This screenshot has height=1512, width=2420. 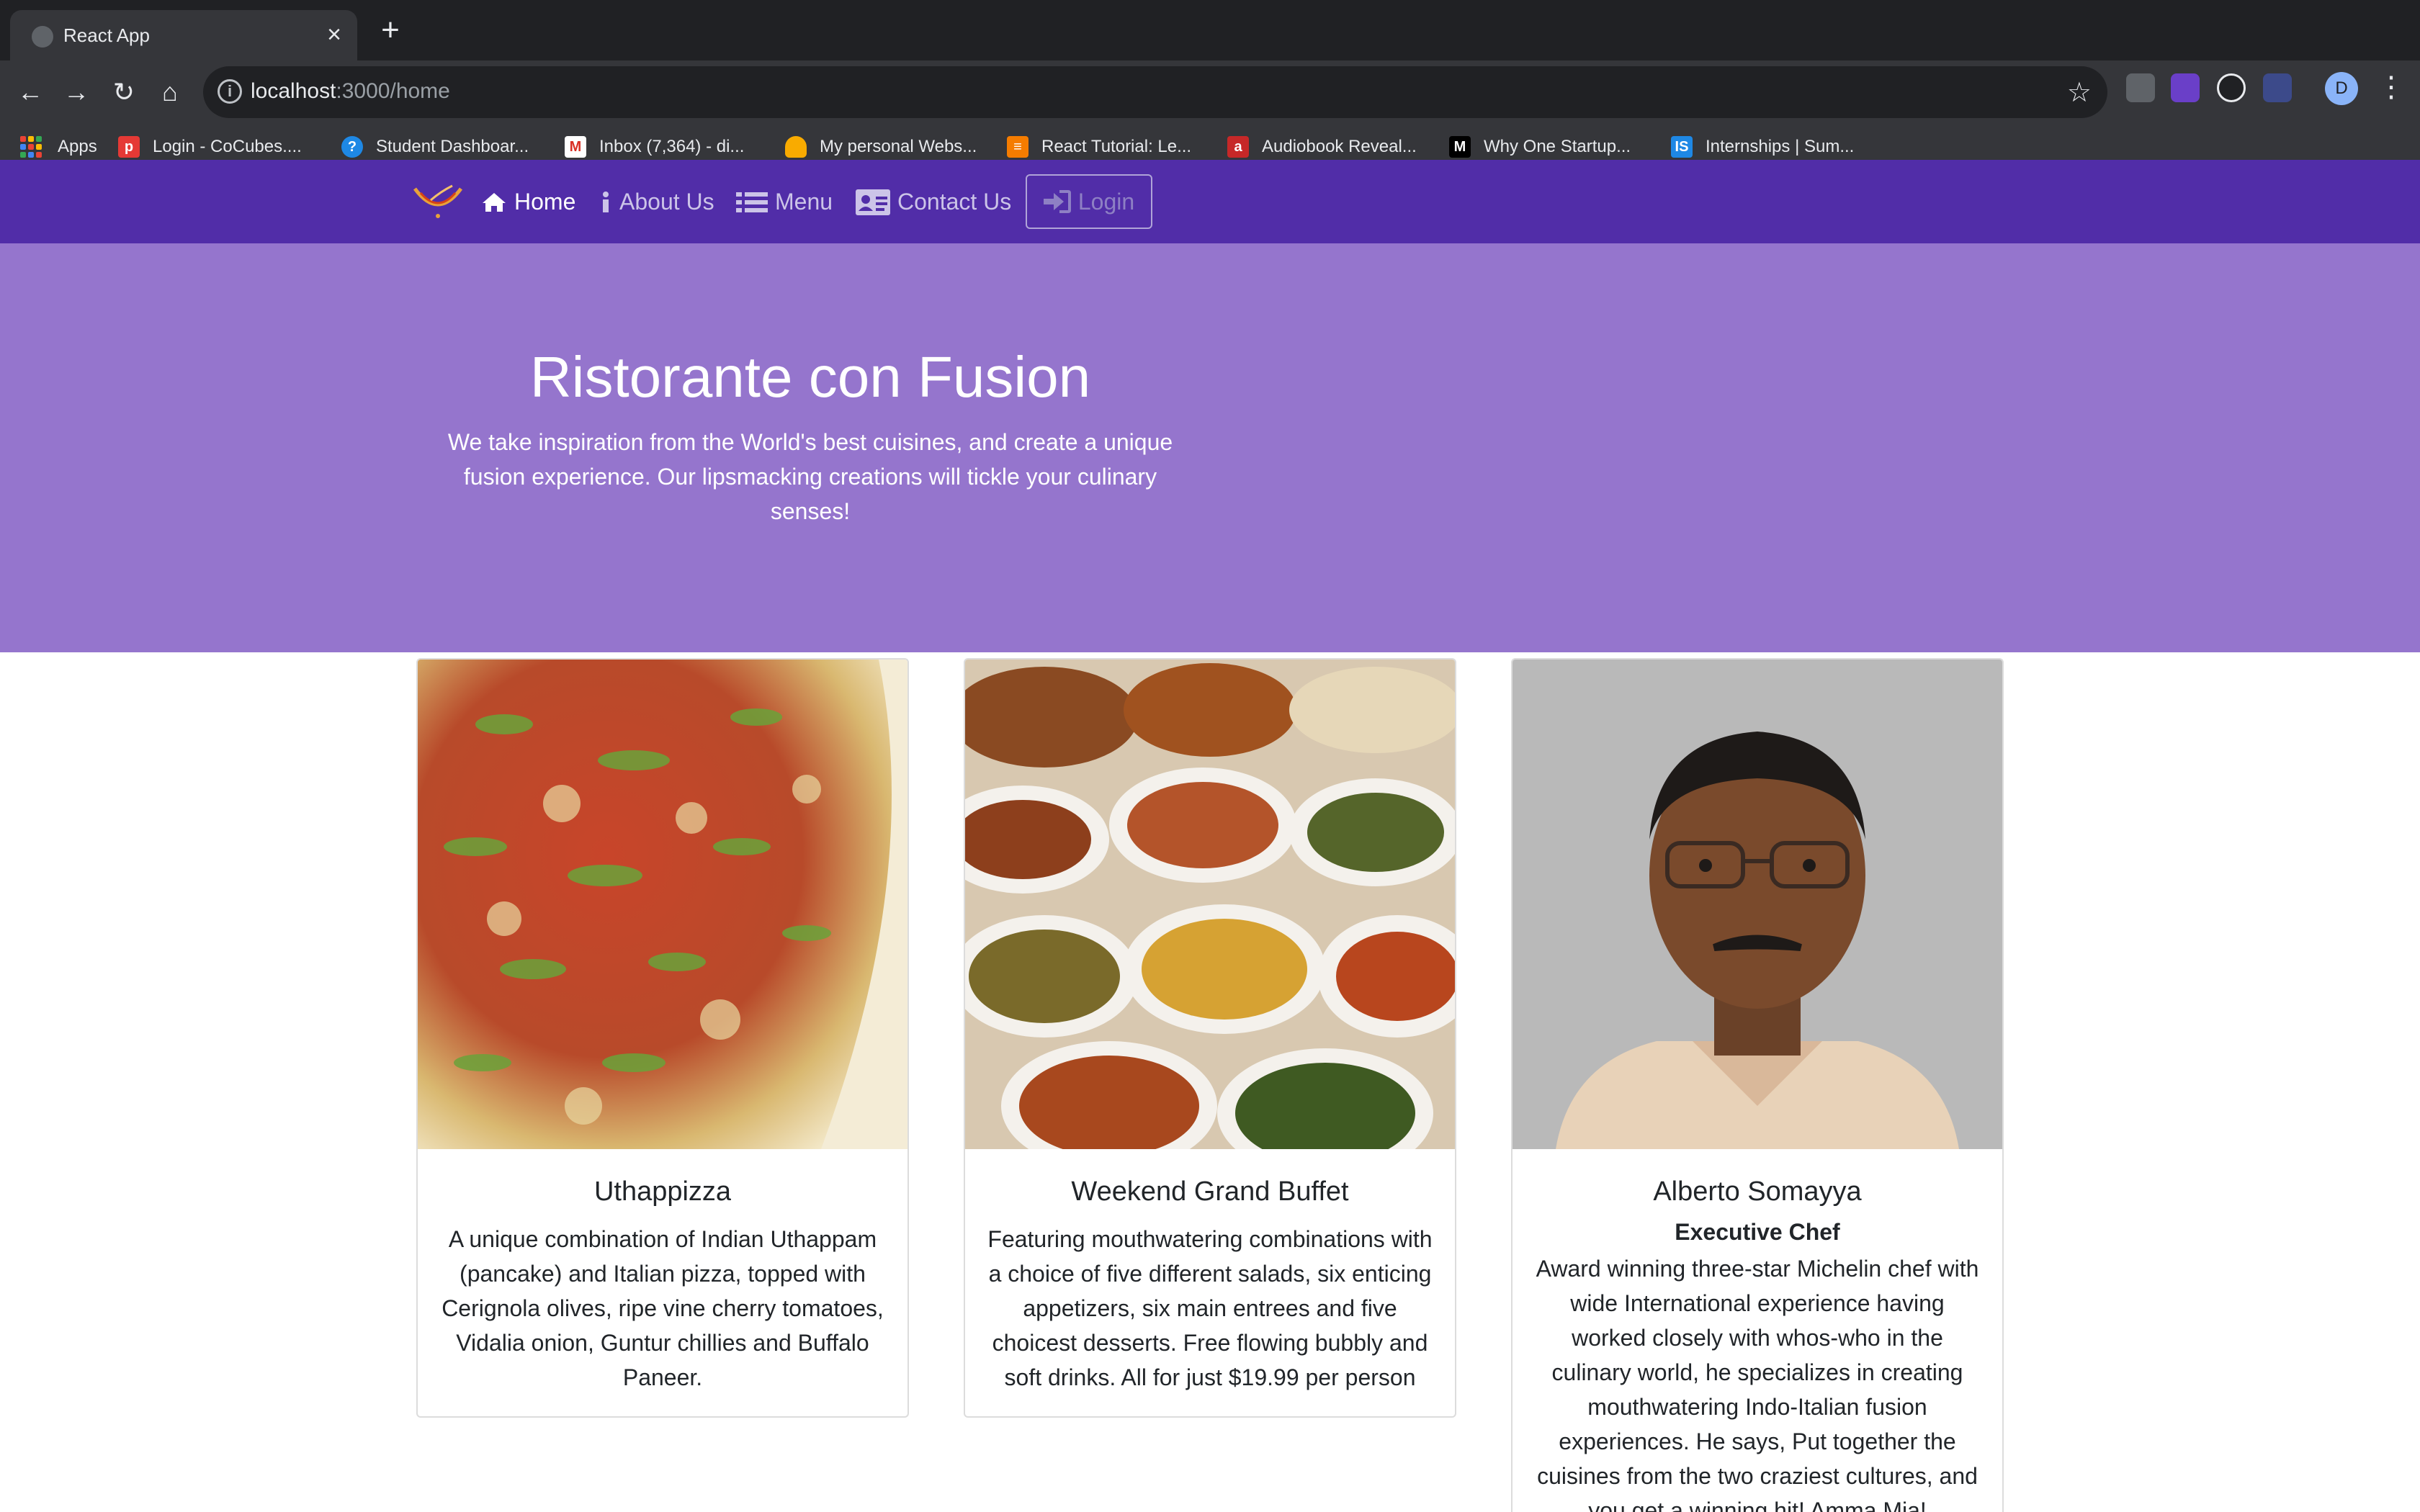 I want to click on gauge-extension-icon, so click(x=2231, y=87).